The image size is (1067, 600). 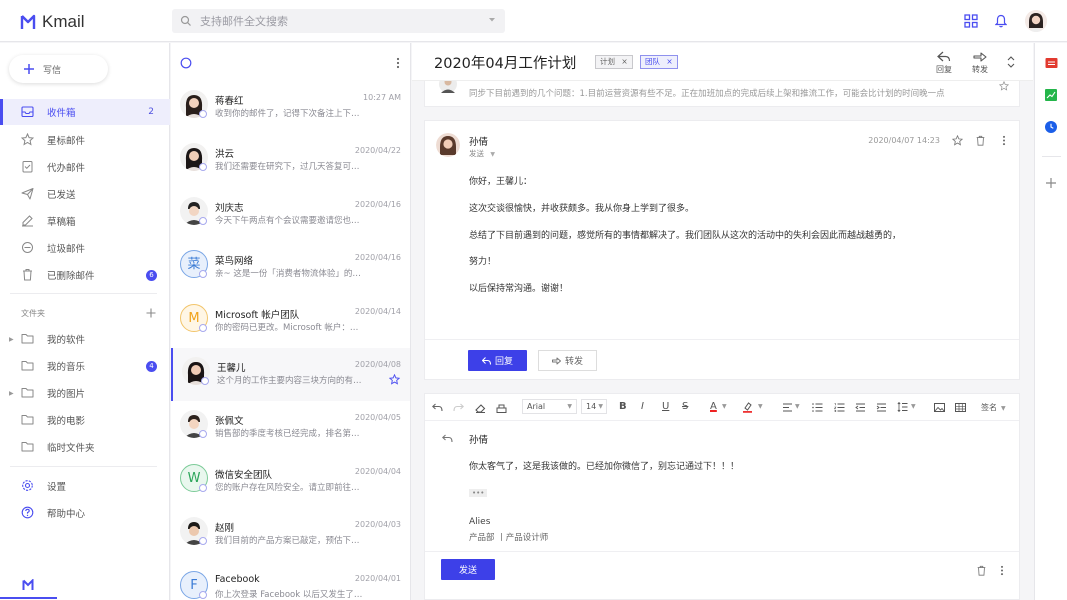 What do you see at coordinates (939, 407) in the screenshot?
I see `insert-image-icon` at bounding box center [939, 407].